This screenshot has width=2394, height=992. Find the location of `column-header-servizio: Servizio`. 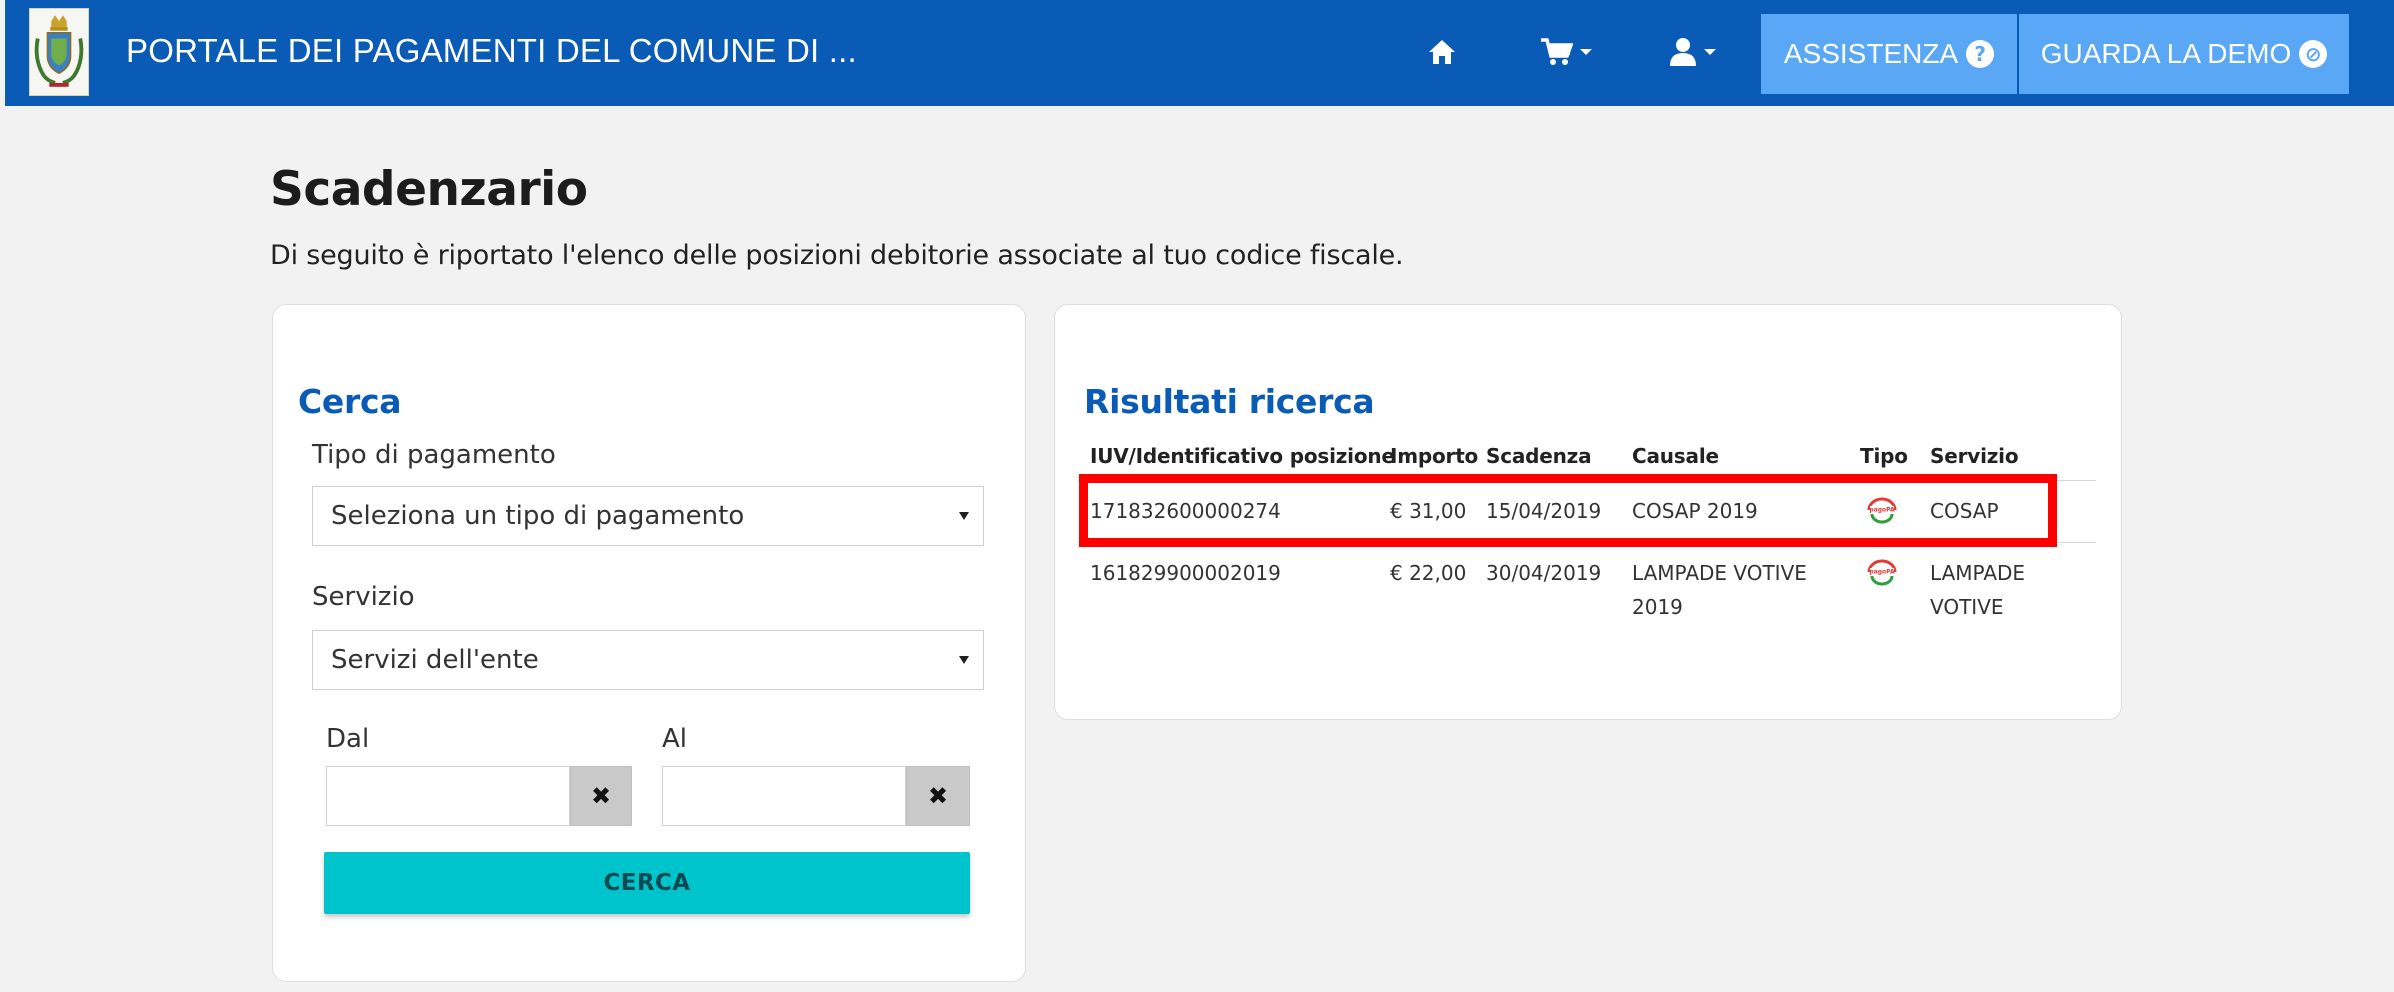

column-header-servizio: Servizio is located at coordinates (1974, 456).